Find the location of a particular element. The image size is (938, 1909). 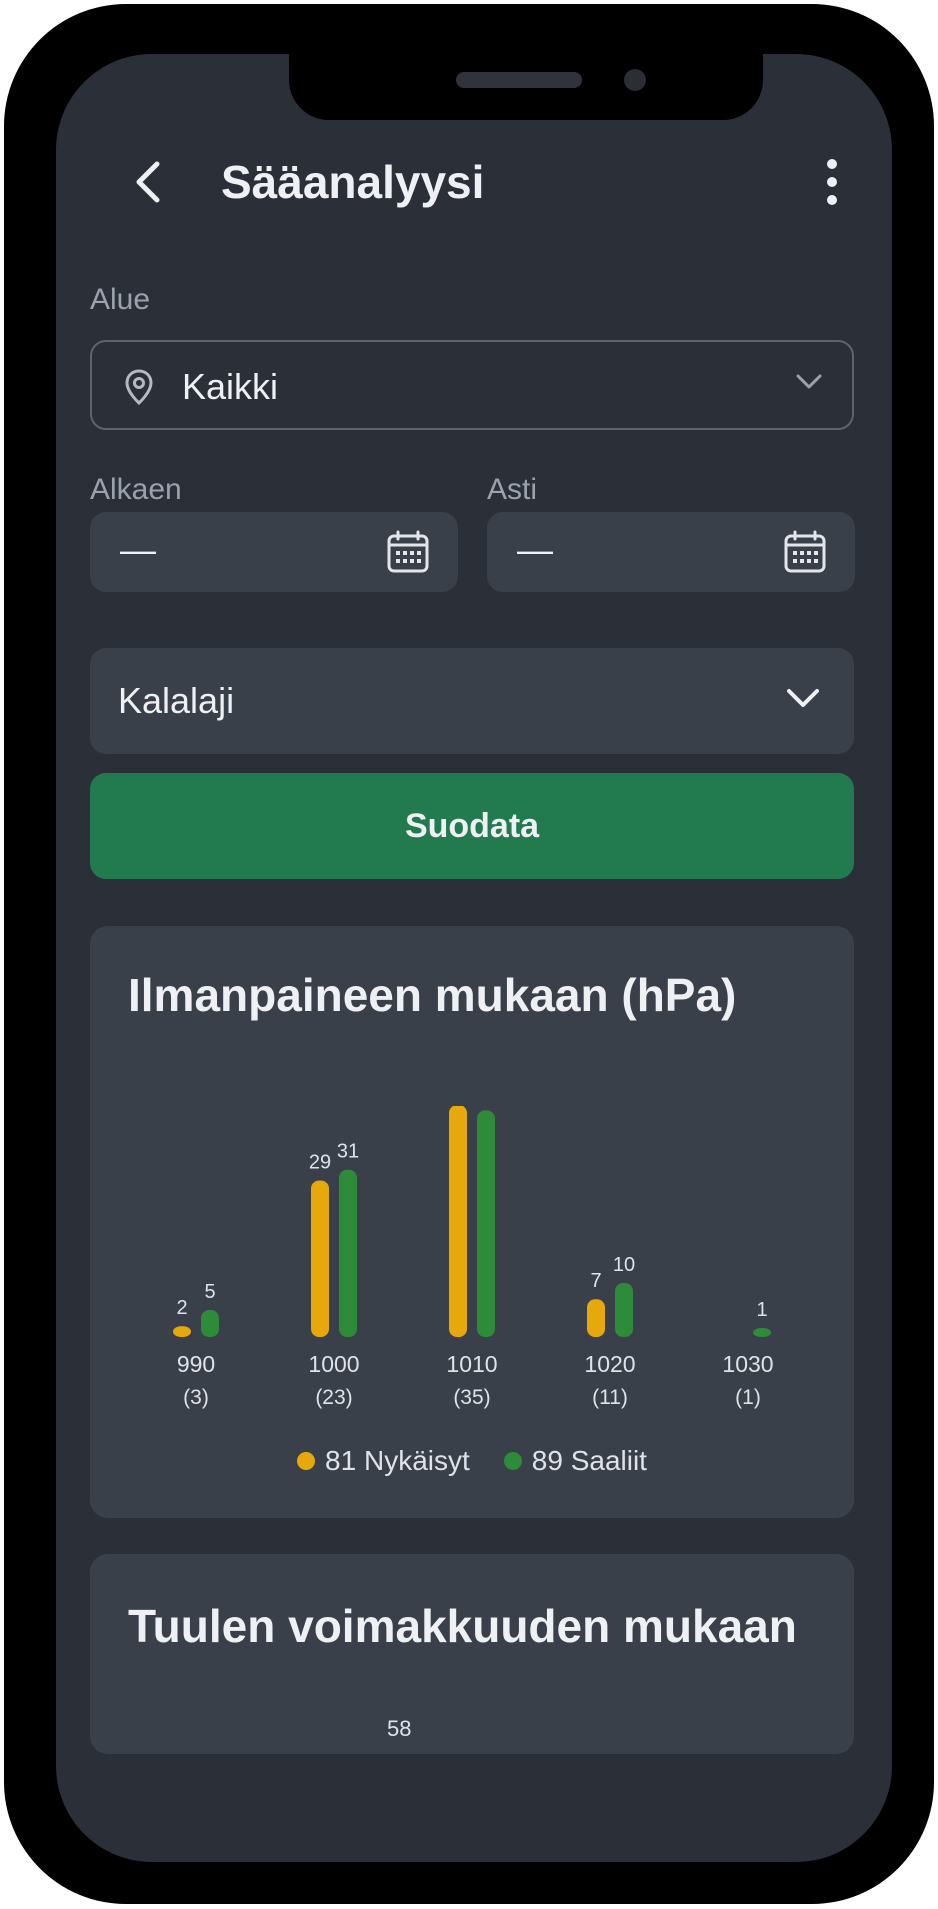

area-label: Alue is located at coordinates (120, 299).